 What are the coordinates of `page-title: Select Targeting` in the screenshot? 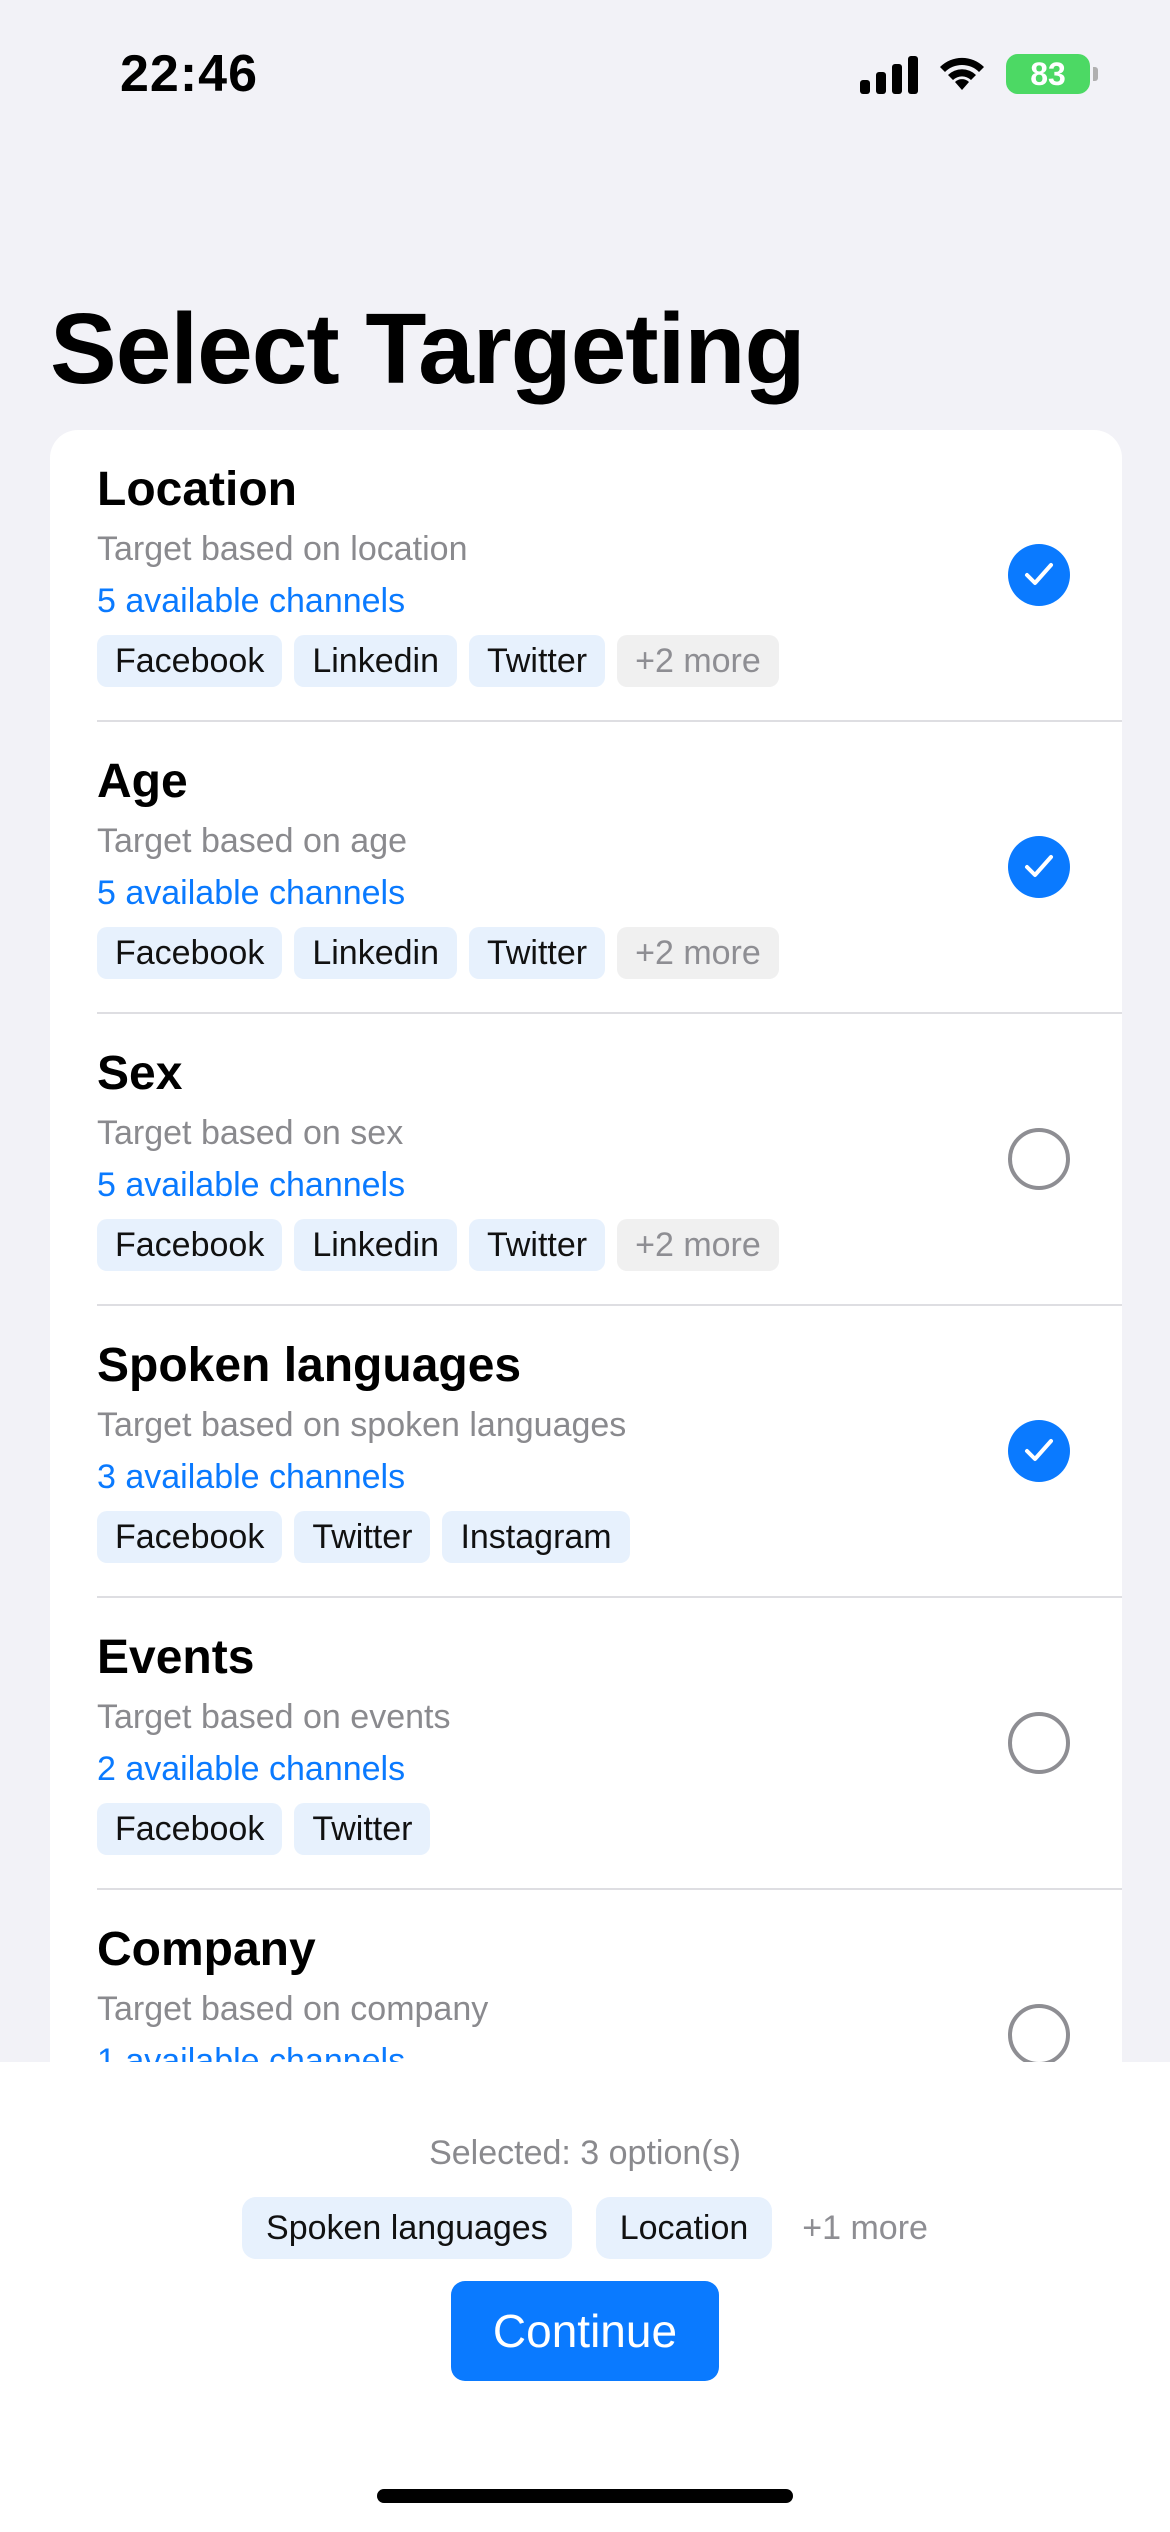 It's located at (428, 349).